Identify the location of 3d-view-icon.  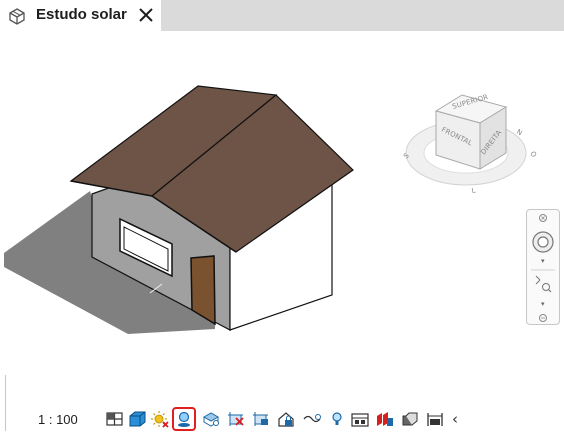
(17, 16).